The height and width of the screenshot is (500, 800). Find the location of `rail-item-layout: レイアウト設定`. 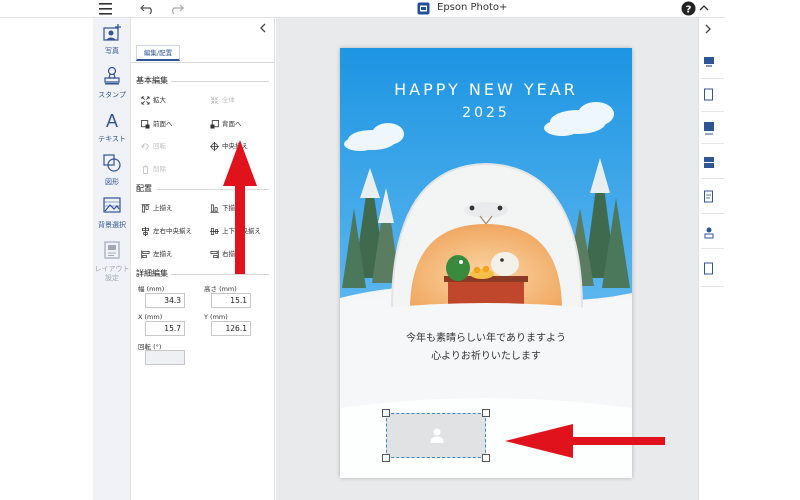

rail-item-layout: レイアウト設定 is located at coordinates (112, 261).